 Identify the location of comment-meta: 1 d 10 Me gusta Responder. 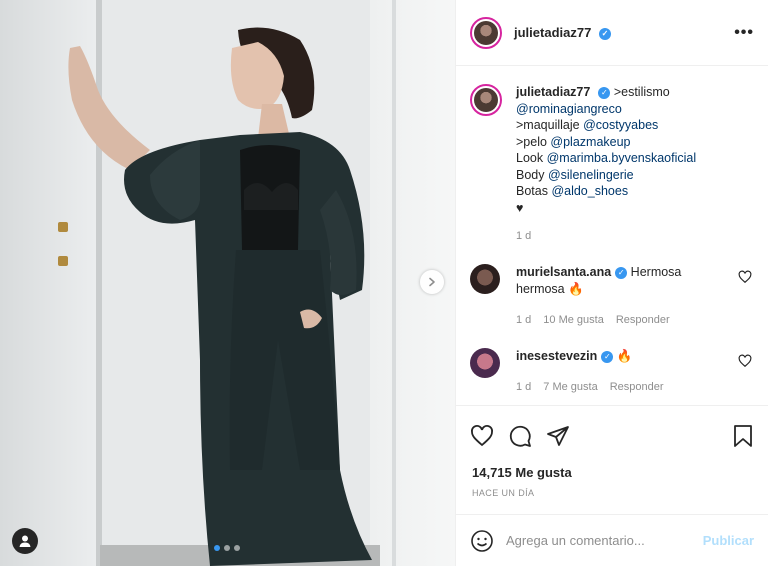
(621, 320).